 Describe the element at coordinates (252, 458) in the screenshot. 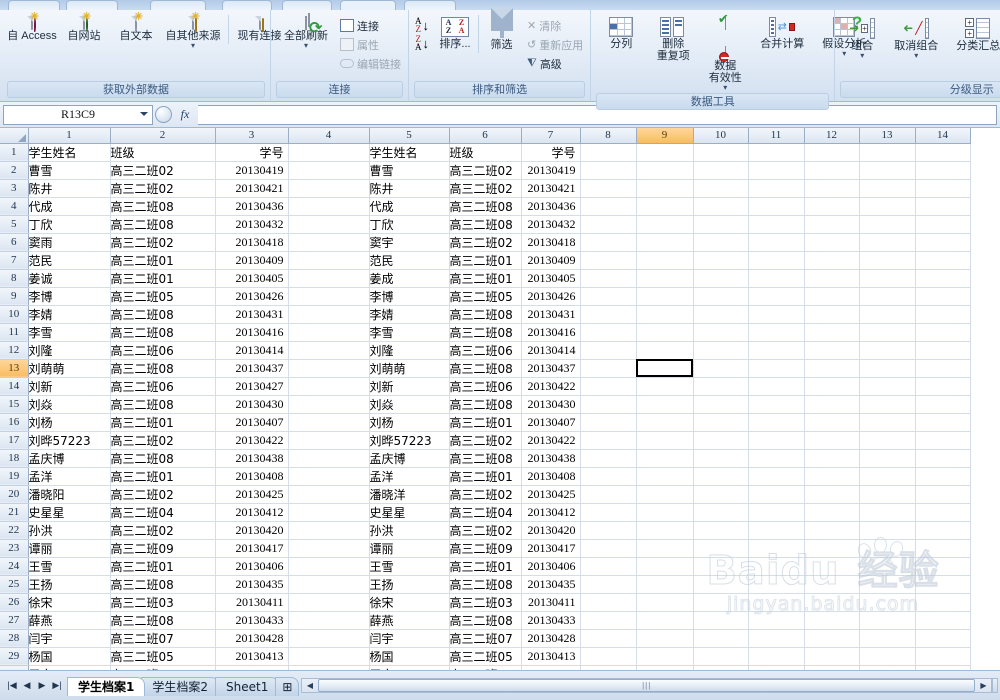

I see `grid-cell: 20130438` at that location.